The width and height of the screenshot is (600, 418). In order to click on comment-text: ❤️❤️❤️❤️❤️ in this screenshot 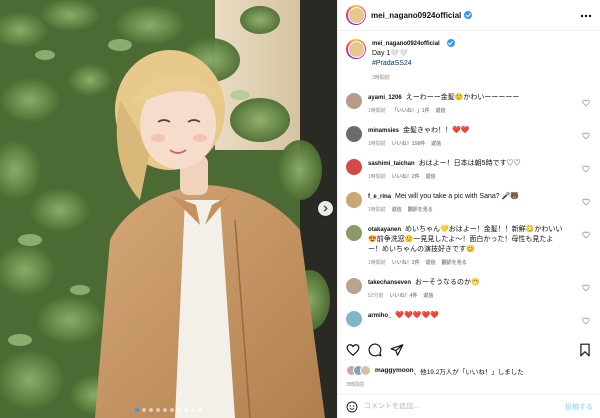, I will do `click(417, 315)`.